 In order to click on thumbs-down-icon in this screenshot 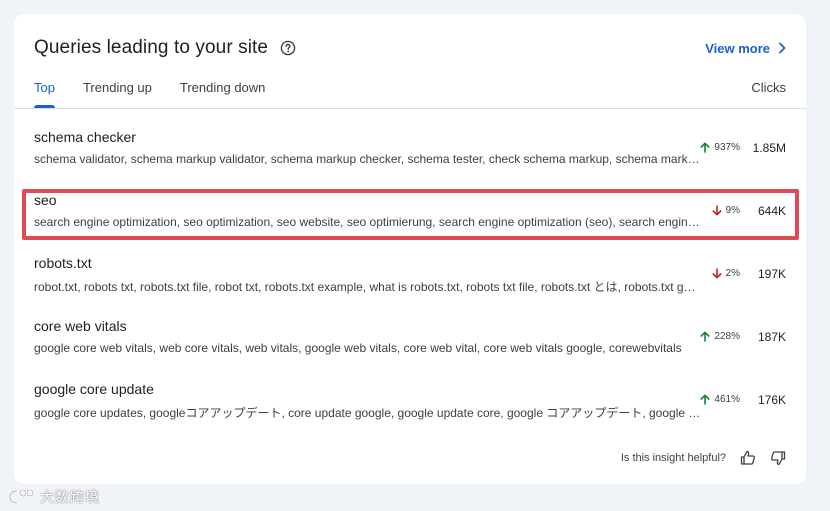, I will do `click(778, 458)`.